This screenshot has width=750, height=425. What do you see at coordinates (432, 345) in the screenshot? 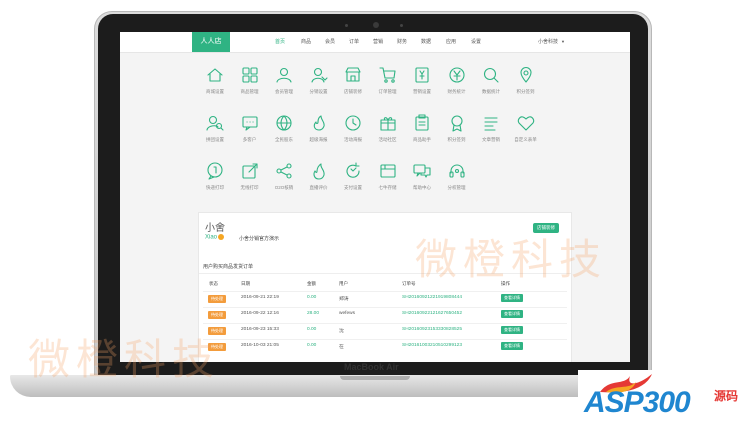
I see `order-number: SH20161003210510299123` at bounding box center [432, 345].